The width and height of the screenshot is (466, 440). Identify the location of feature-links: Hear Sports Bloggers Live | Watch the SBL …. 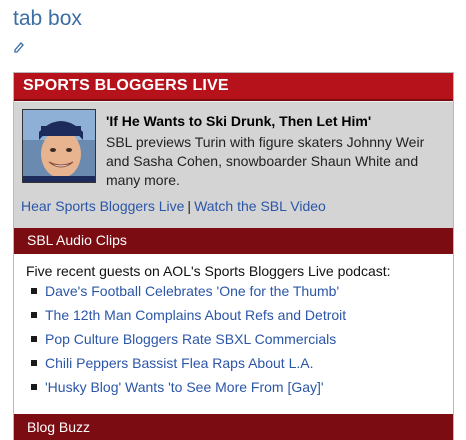
(173, 206).